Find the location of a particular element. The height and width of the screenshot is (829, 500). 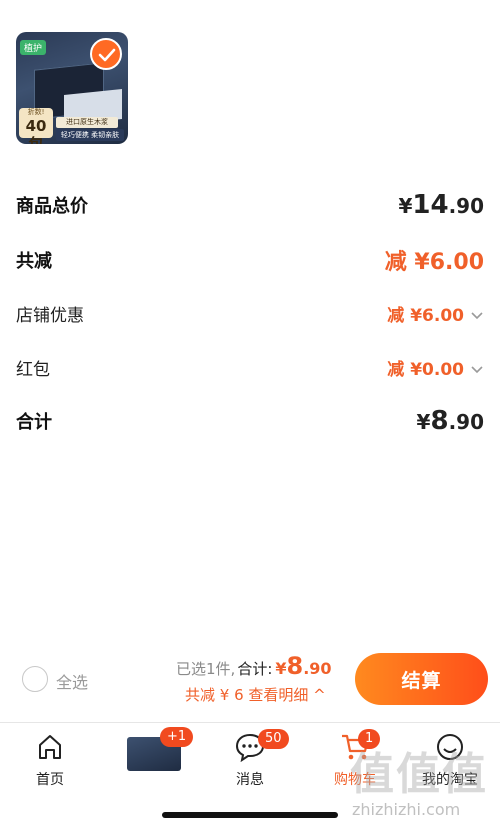

pack-count-badge: 折数! 40包 is located at coordinates (36, 126).